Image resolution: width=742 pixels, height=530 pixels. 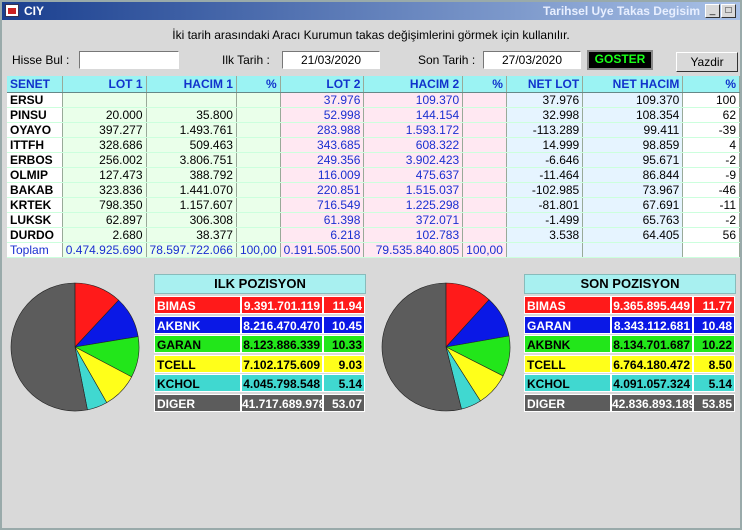 What do you see at coordinates (714, 383) in the screenshot?
I see `position-percent: 5.14` at bounding box center [714, 383].